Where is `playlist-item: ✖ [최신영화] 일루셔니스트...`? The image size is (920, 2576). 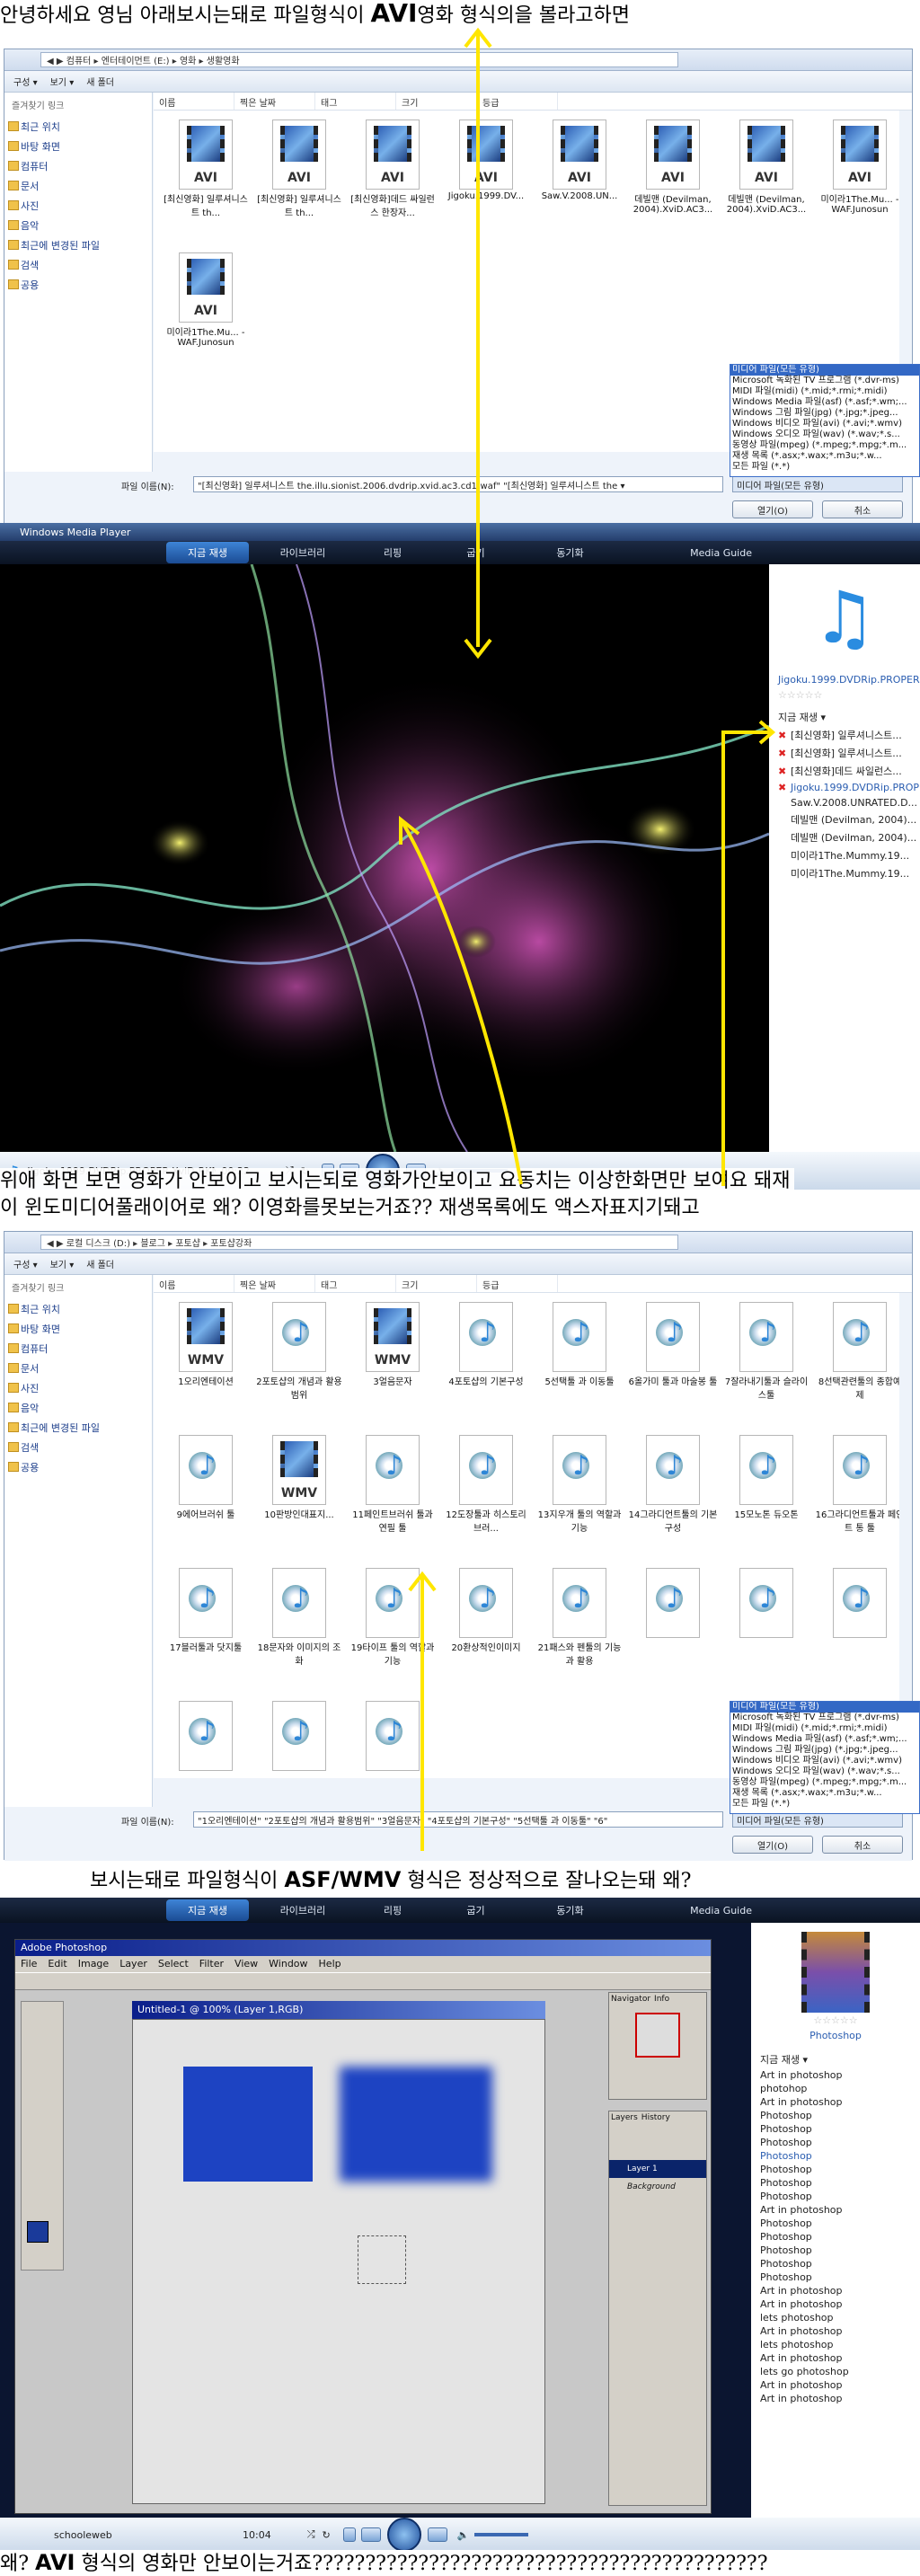
playlist-item: ✖ [최신영화] 일루셔니스트... is located at coordinates (844, 735).